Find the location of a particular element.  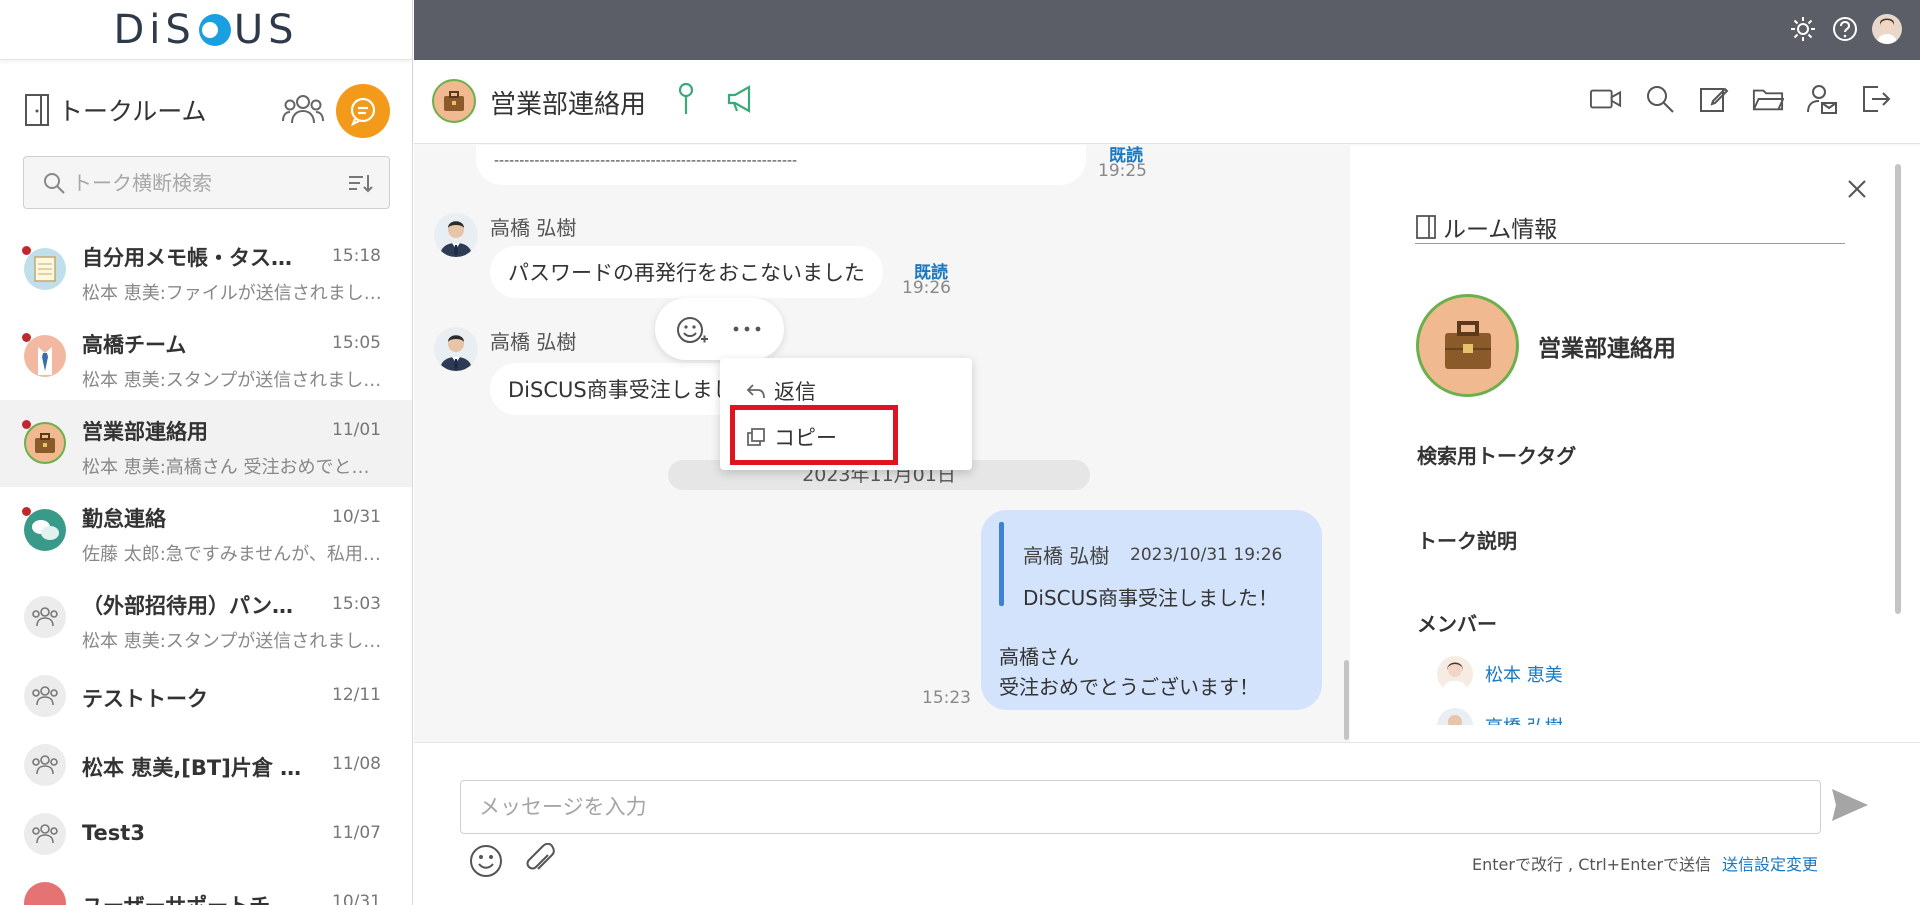

room-name: 営業部連絡用 is located at coordinates (568, 105).